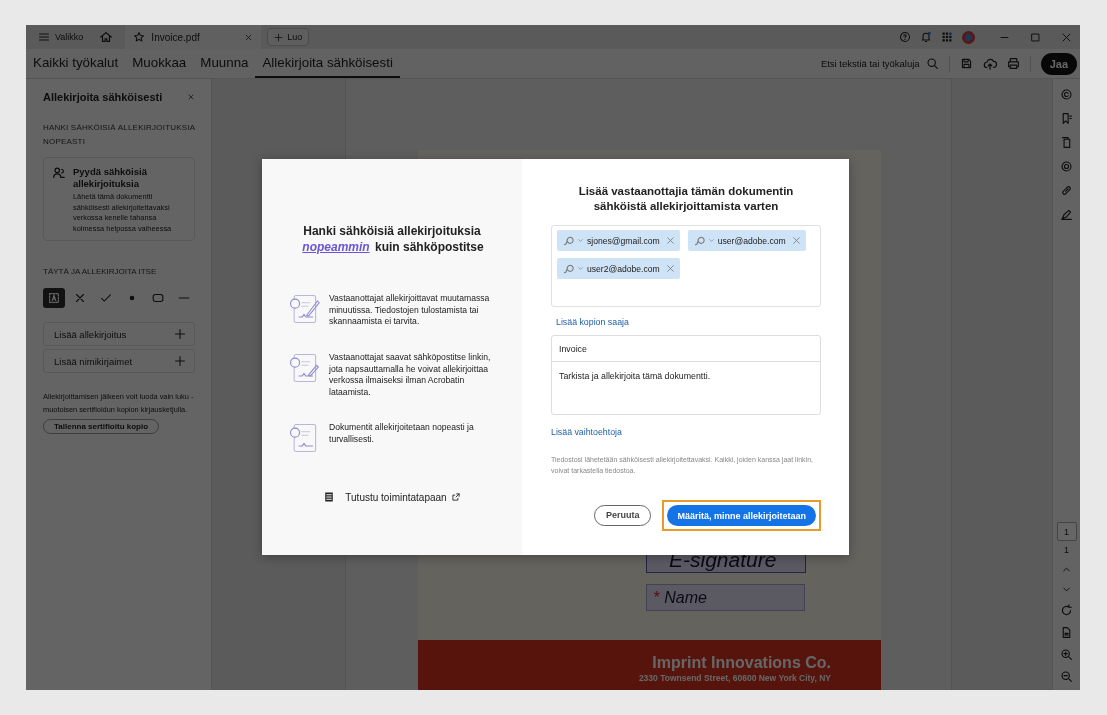 The width and height of the screenshot is (1107, 715). Describe the element at coordinates (106, 298) in the screenshot. I see `checkmark-icon` at that location.